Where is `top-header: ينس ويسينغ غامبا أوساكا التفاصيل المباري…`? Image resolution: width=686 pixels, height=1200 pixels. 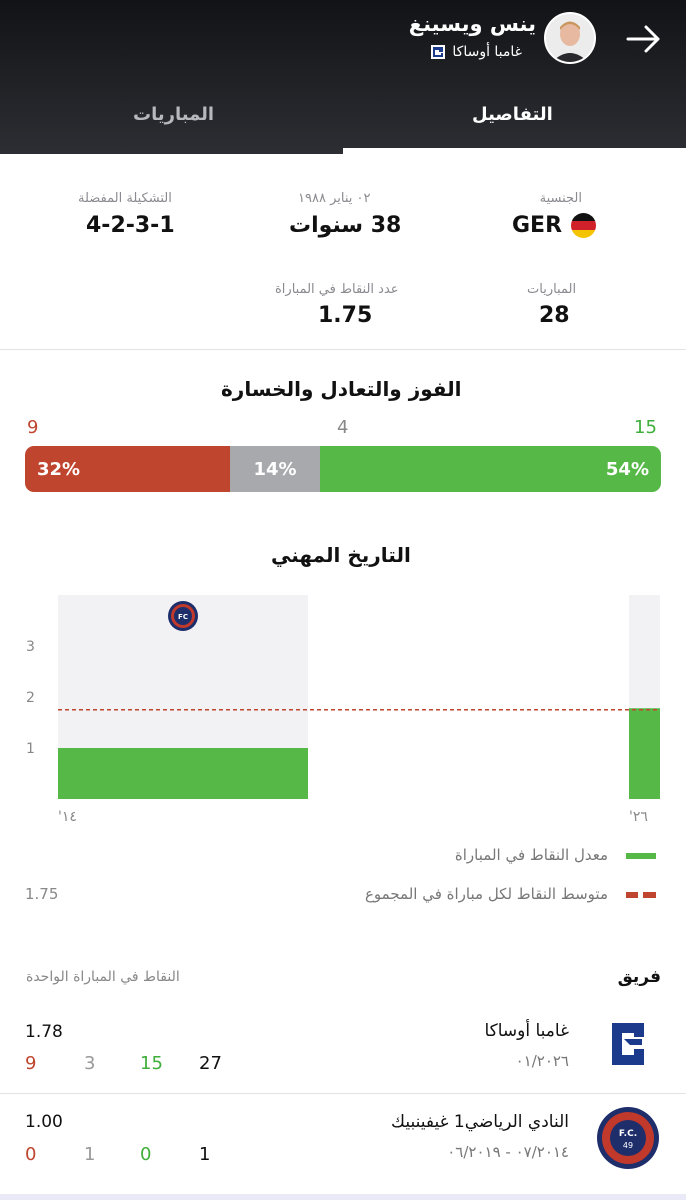 top-header: ينس ويسينغ غامبا أوساكا التفاصيل المباري… is located at coordinates (343, 77).